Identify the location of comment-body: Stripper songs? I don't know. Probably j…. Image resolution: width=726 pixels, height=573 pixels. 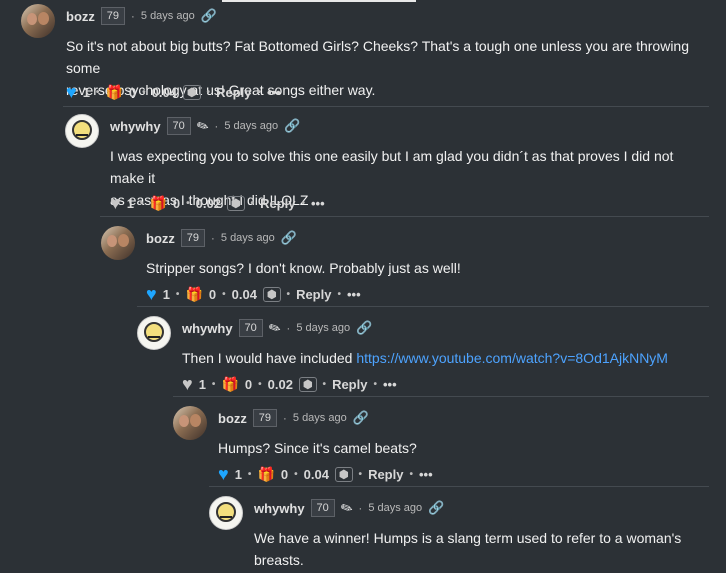
(303, 268).